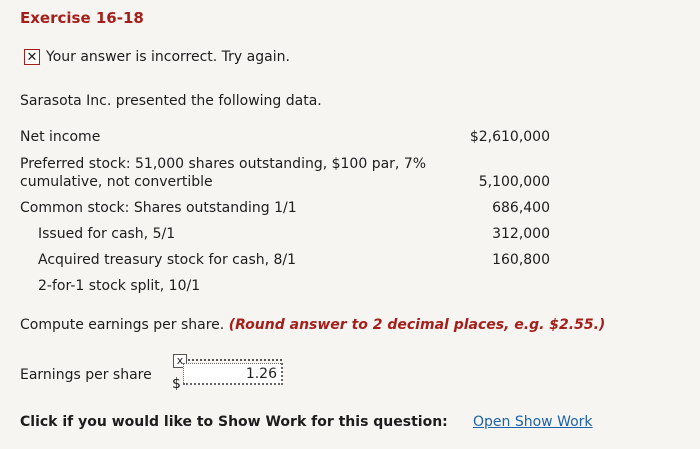  Describe the element at coordinates (167, 260) in the screenshot. I see `row-label: Acquired treasury stock for cash, 8/1` at that location.